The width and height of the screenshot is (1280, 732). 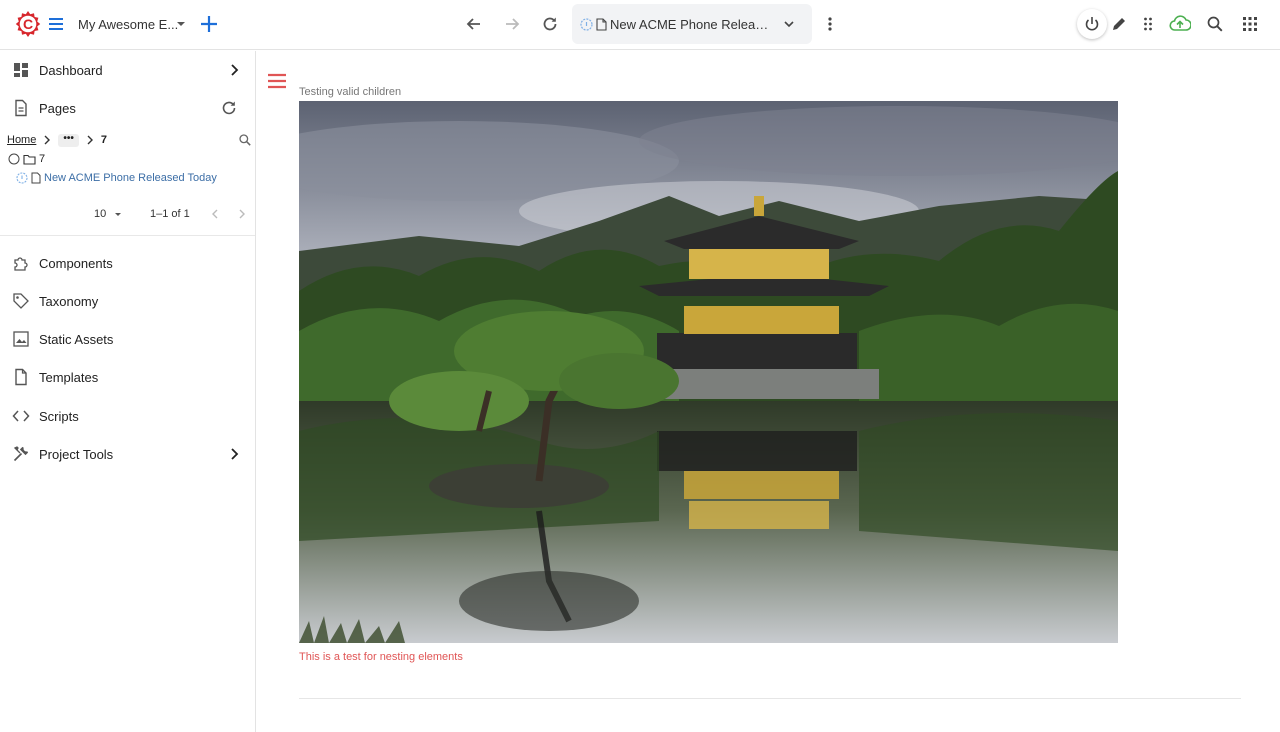 I want to click on svg-text: C, so click(x=28, y=24).